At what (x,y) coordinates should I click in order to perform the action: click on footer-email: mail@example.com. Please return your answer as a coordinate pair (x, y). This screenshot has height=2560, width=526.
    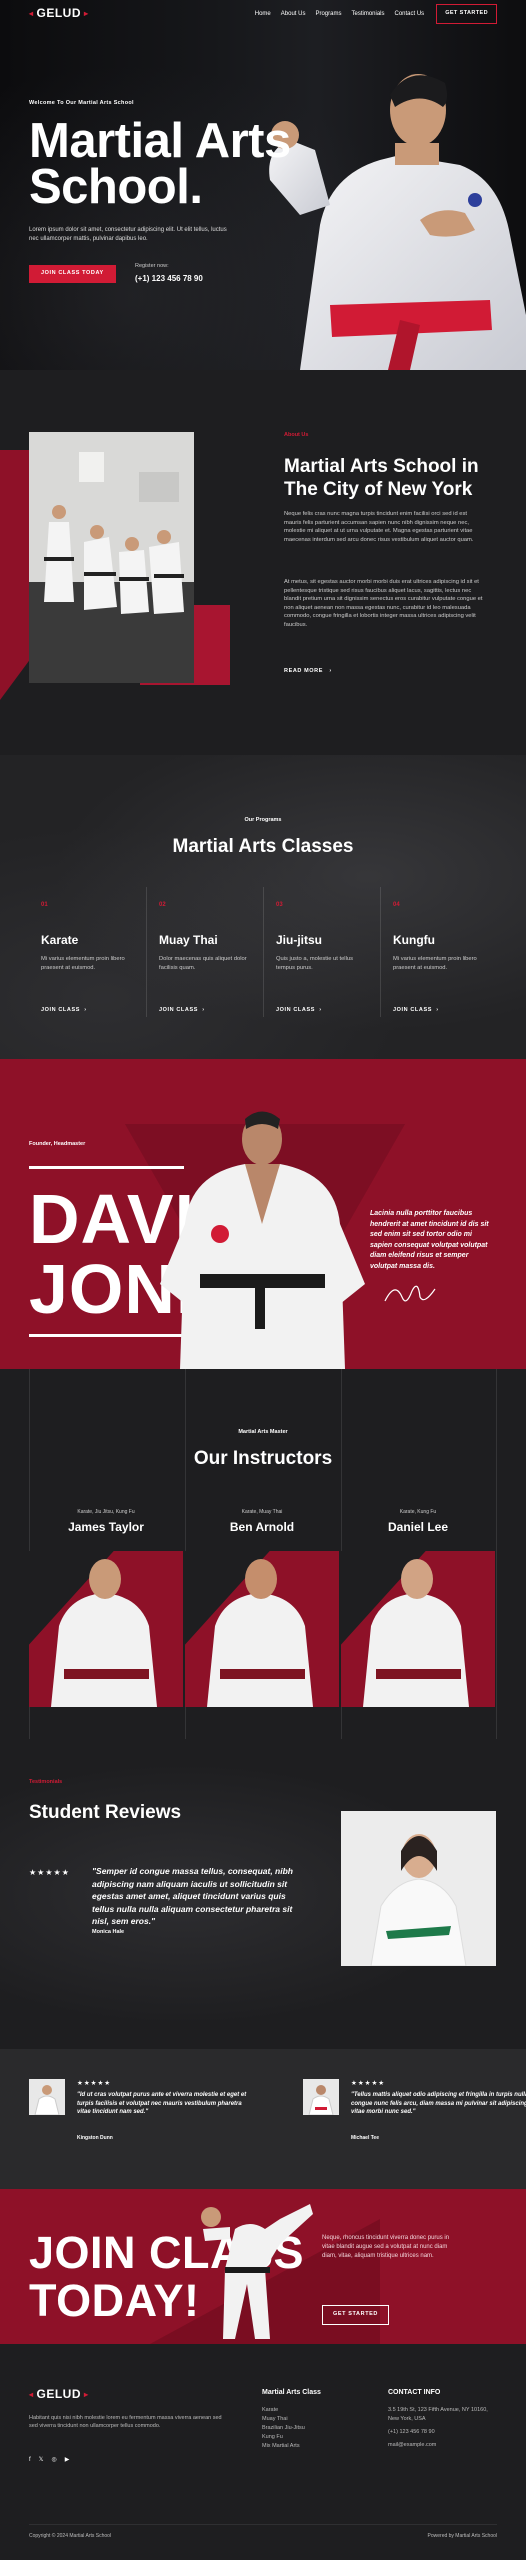
    Looking at the image, I should click on (443, 2445).